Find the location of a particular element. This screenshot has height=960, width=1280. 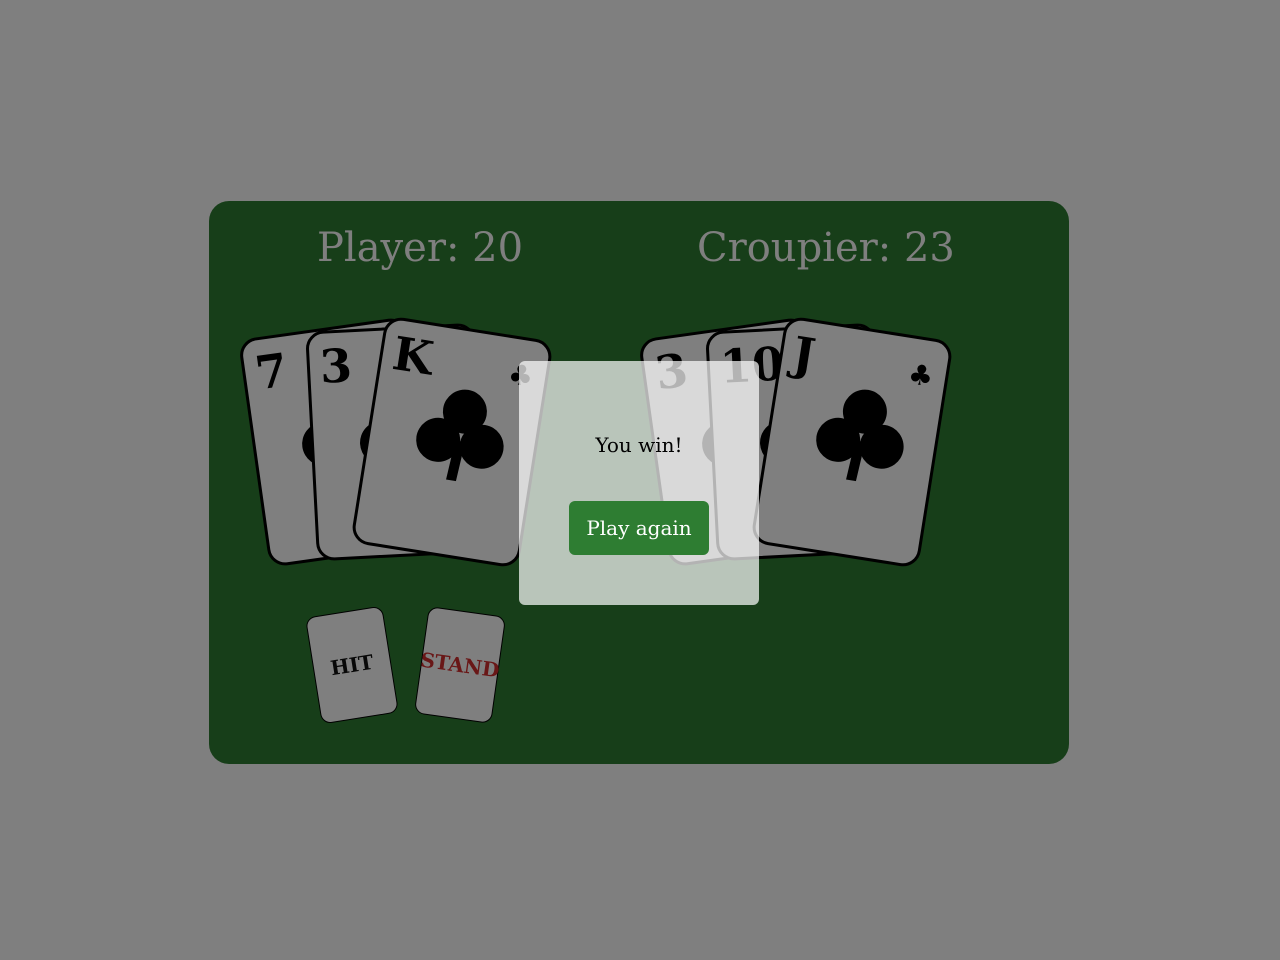

play-again-button: Play again is located at coordinates (639, 528).